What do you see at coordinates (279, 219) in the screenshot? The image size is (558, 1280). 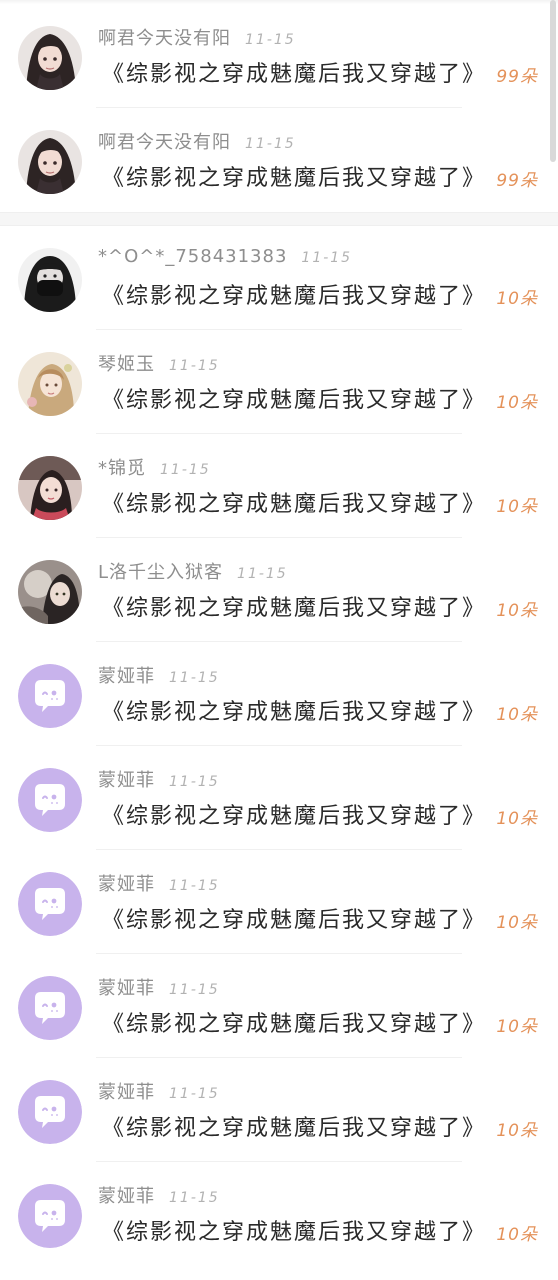 I see `section-separator` at bounding box center [279, 219].